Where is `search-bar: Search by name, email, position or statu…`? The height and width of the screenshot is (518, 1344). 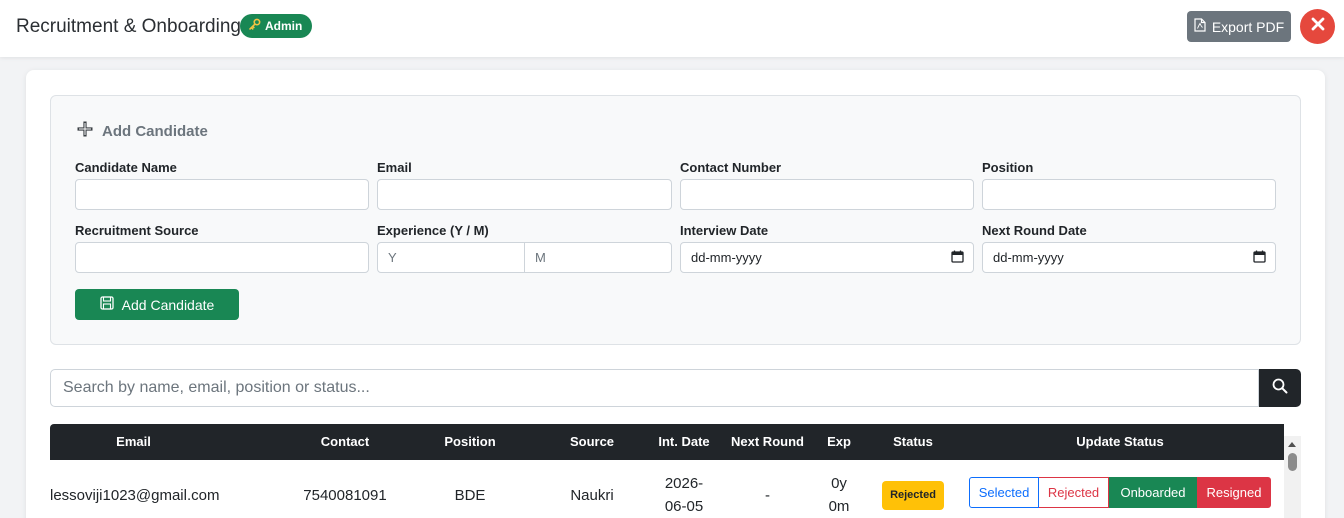 search-bar: Search by name, email, position or statu… is located at coordinates (675, 388).